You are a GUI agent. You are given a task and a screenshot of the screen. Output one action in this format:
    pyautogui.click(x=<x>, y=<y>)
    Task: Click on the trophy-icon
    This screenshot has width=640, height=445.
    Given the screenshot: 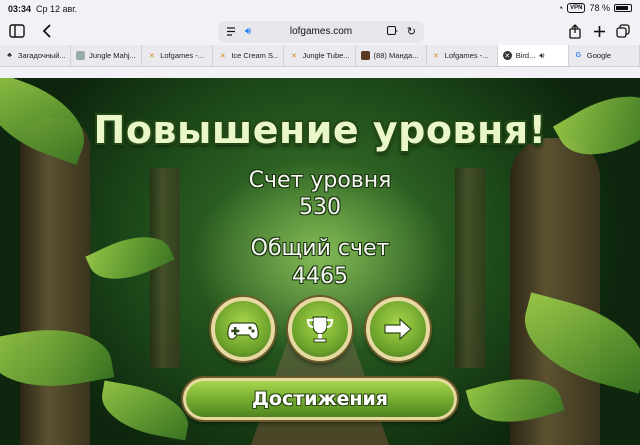 What is the action you would take?
    pyautogui.click(x=320, y=329)
    